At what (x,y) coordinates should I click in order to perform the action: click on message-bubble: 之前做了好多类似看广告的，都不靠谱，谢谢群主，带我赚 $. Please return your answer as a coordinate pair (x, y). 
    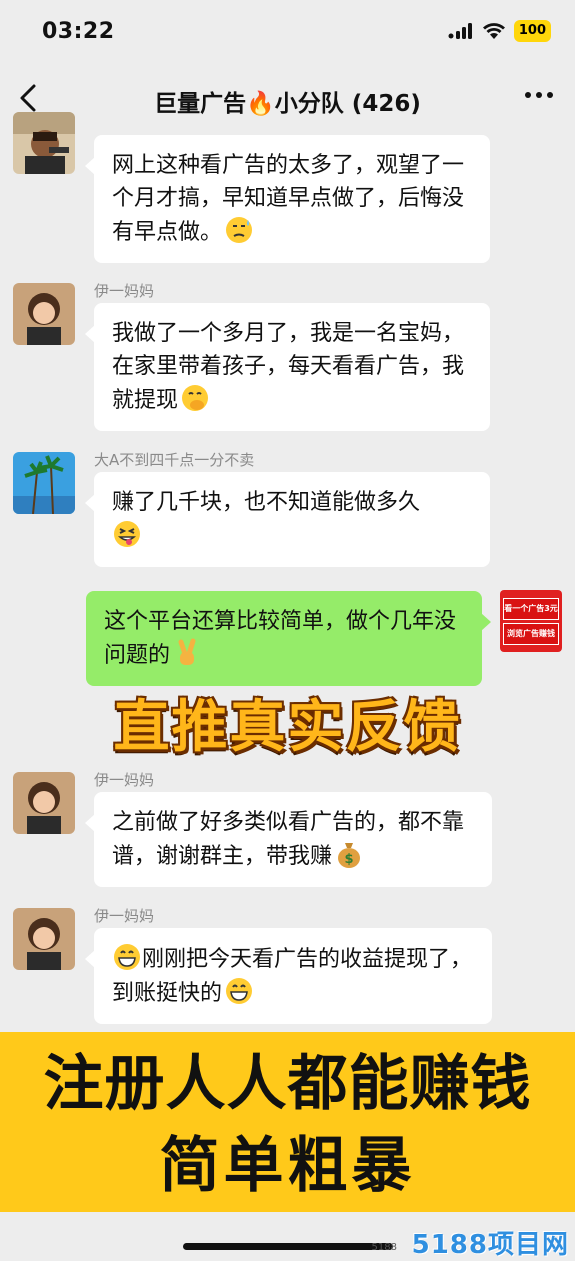
    Looking at the image, I should click on (288, 839).